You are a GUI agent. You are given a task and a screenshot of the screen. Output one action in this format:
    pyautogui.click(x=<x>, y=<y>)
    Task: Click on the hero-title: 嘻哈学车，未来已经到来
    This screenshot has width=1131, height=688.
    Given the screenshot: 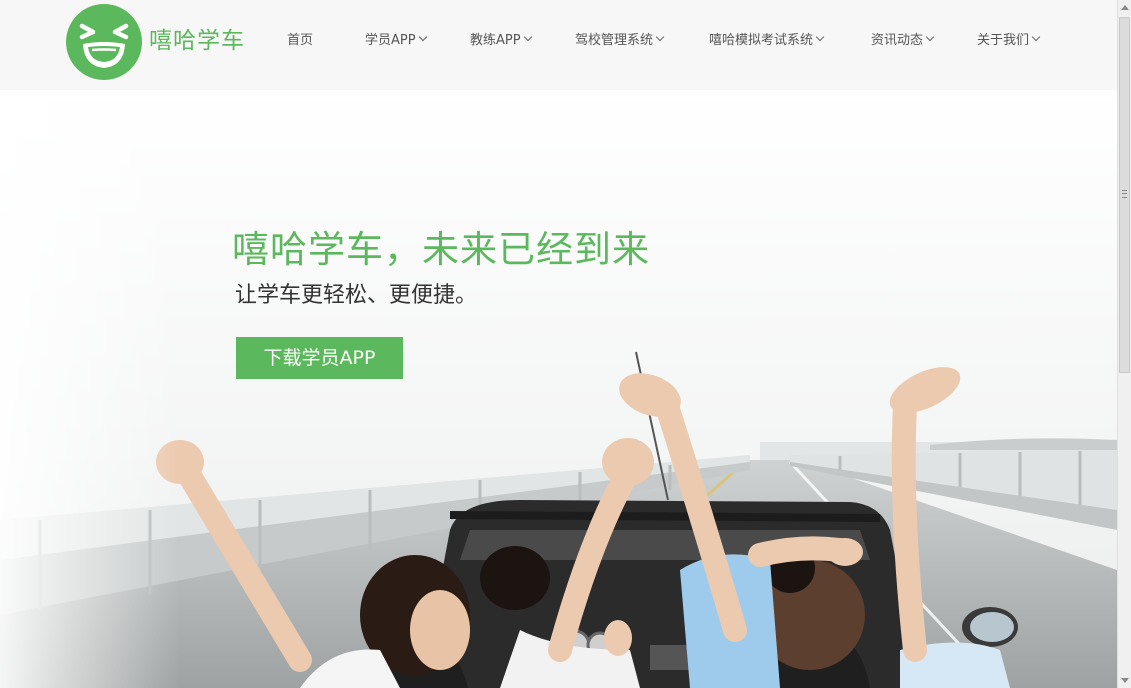 What is the action you would take?
    pyautogui.click(x=441, y=249)
    